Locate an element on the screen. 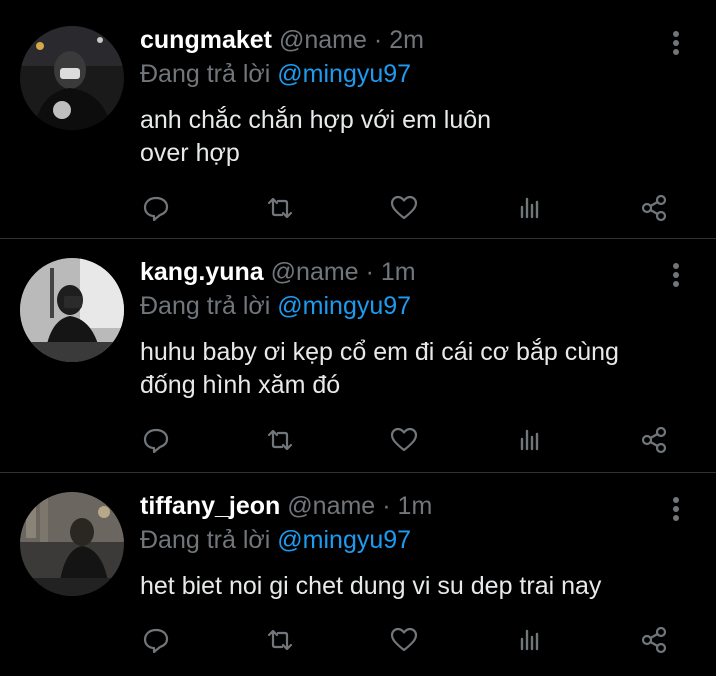 The image size is (716, 676). tweet-header: tiffany_jeon @name · 1m is located at coordinates (286, 510).